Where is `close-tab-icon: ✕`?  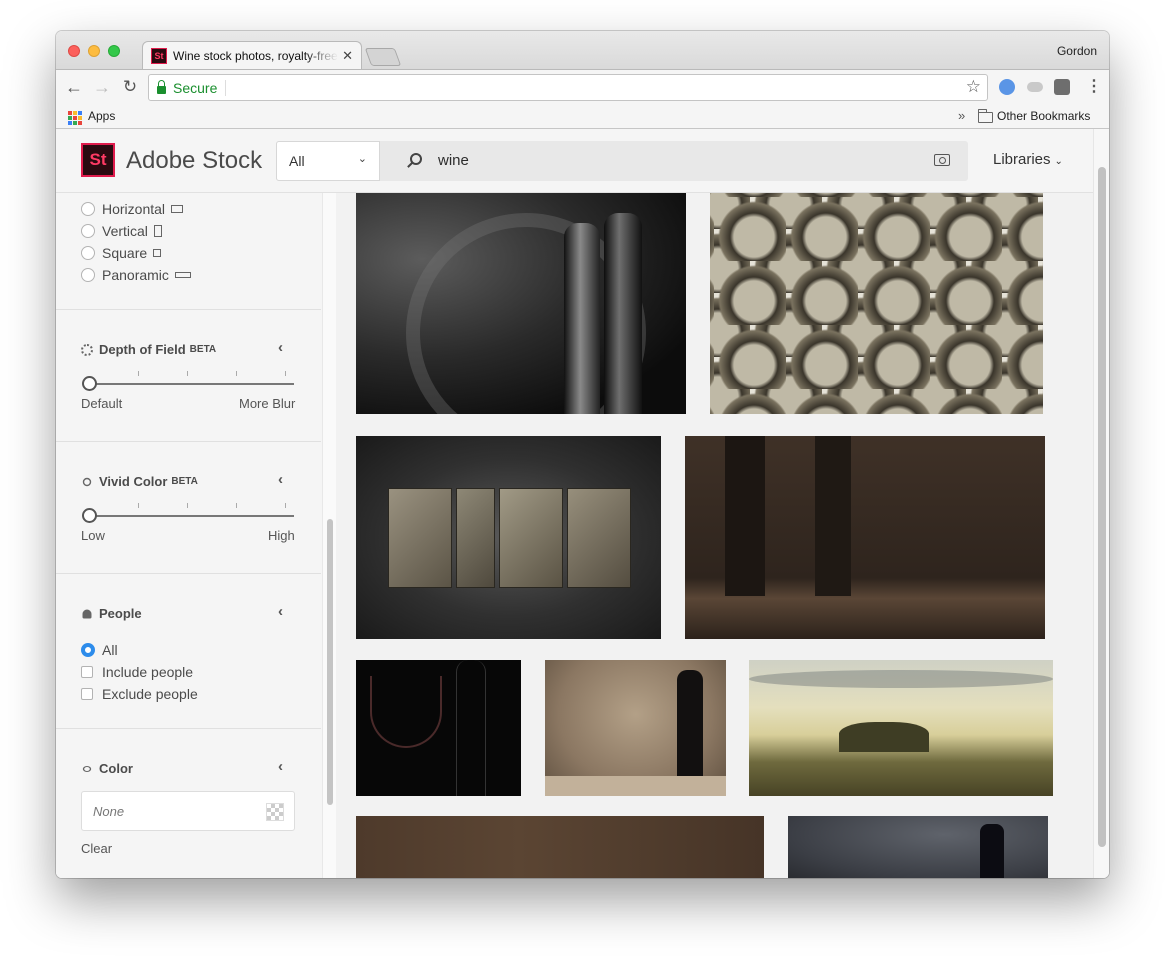 close-tab-icon: ✕ is located at coordinates (347, 56).